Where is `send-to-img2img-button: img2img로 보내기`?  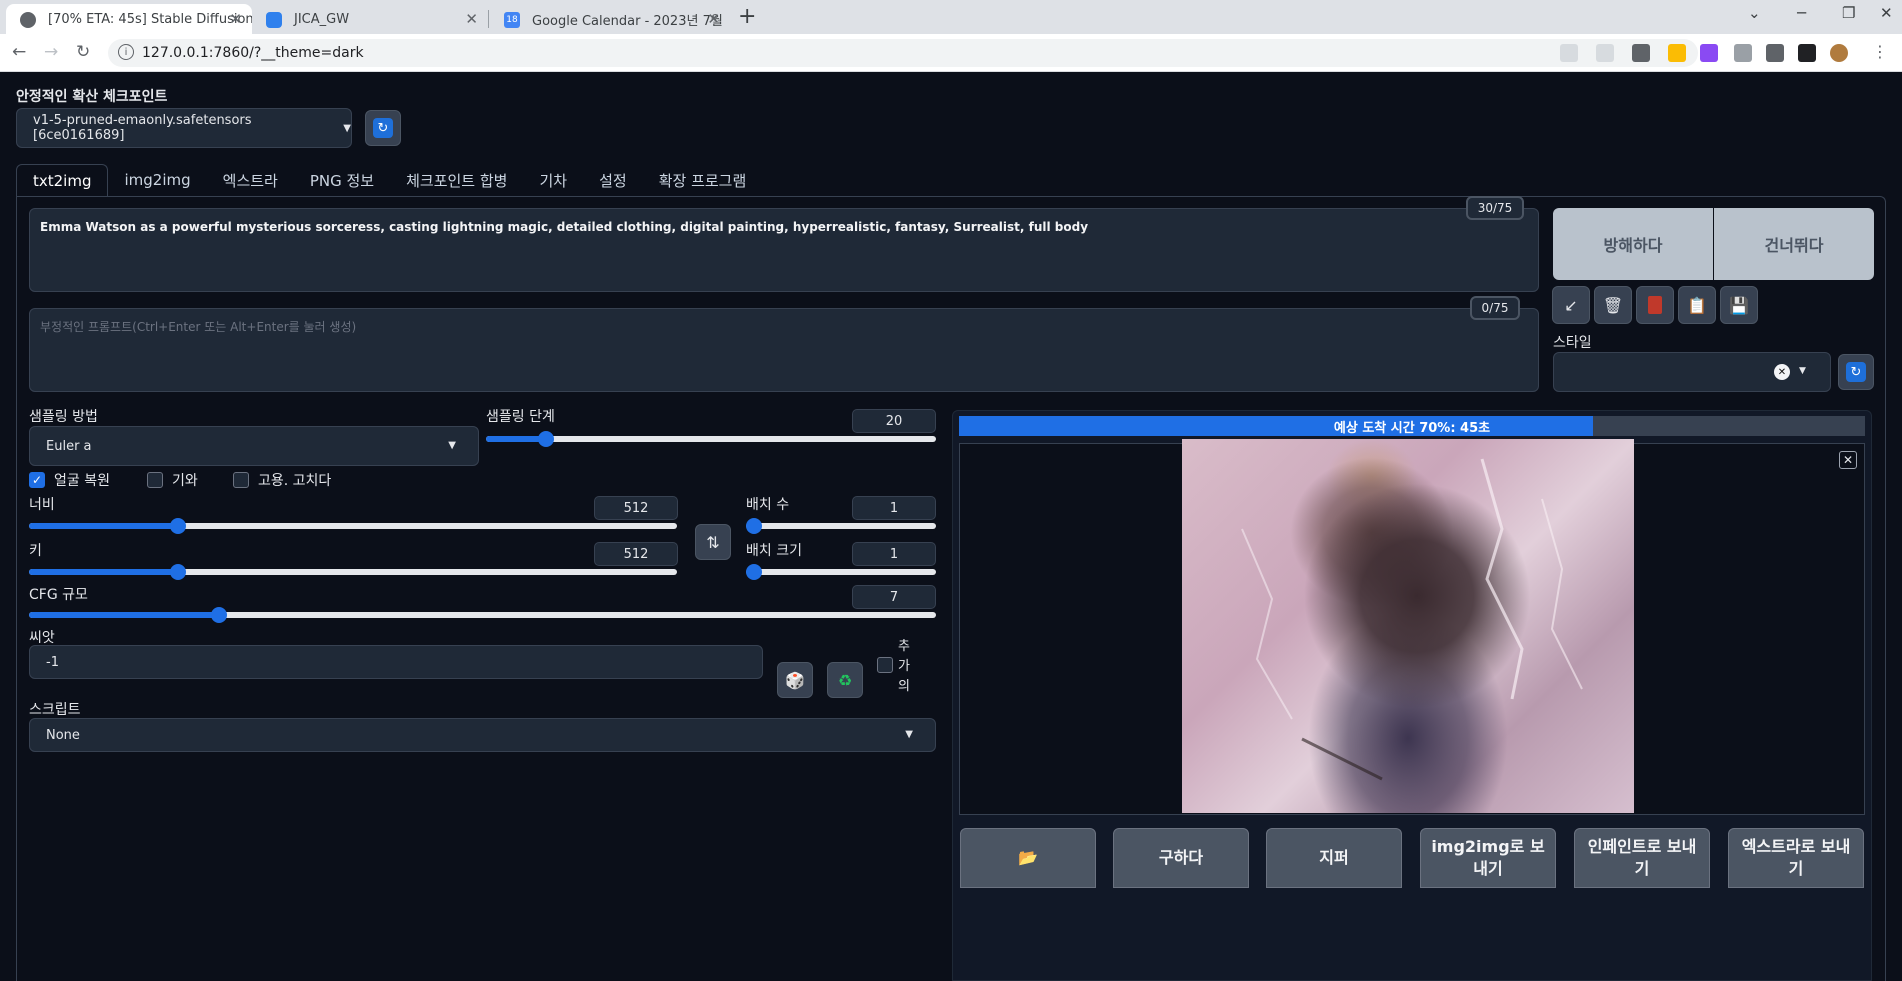 send-to-img2img-button: img2img로 보내기 is located at coordinates (1488, 858).